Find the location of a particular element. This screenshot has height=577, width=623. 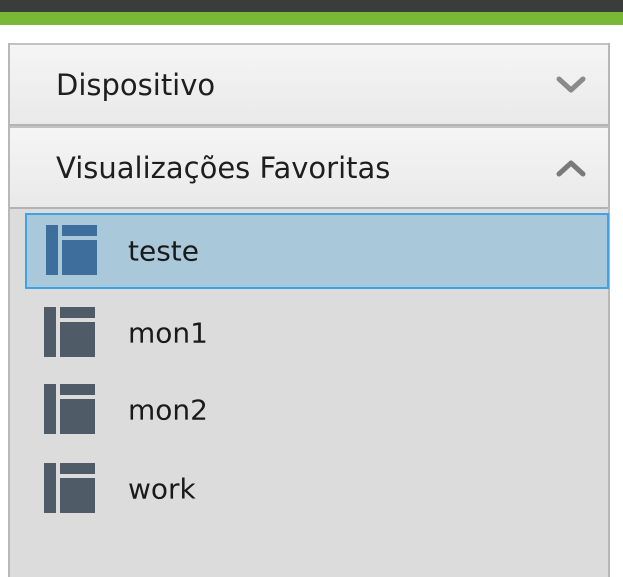

section-header-dispositivo: Dispositivo is located at coordinates (309, 84).